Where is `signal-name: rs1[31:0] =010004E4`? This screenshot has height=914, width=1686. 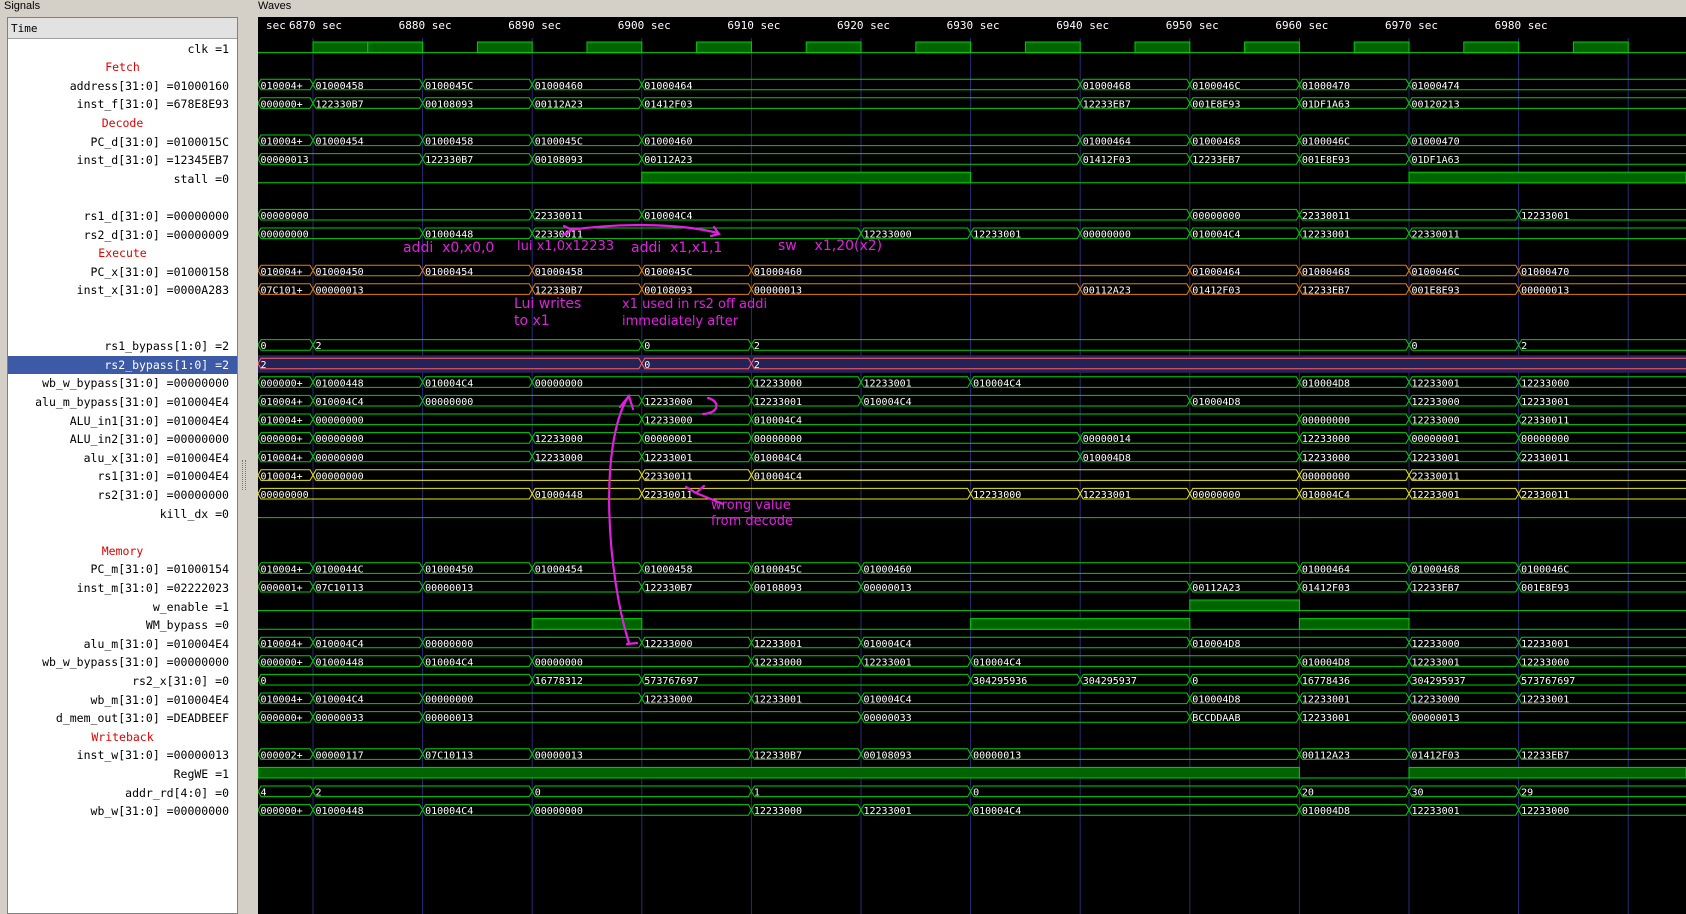 signal-name: rs1[31:0] =010004E4 is located at coordinates (122, 476).